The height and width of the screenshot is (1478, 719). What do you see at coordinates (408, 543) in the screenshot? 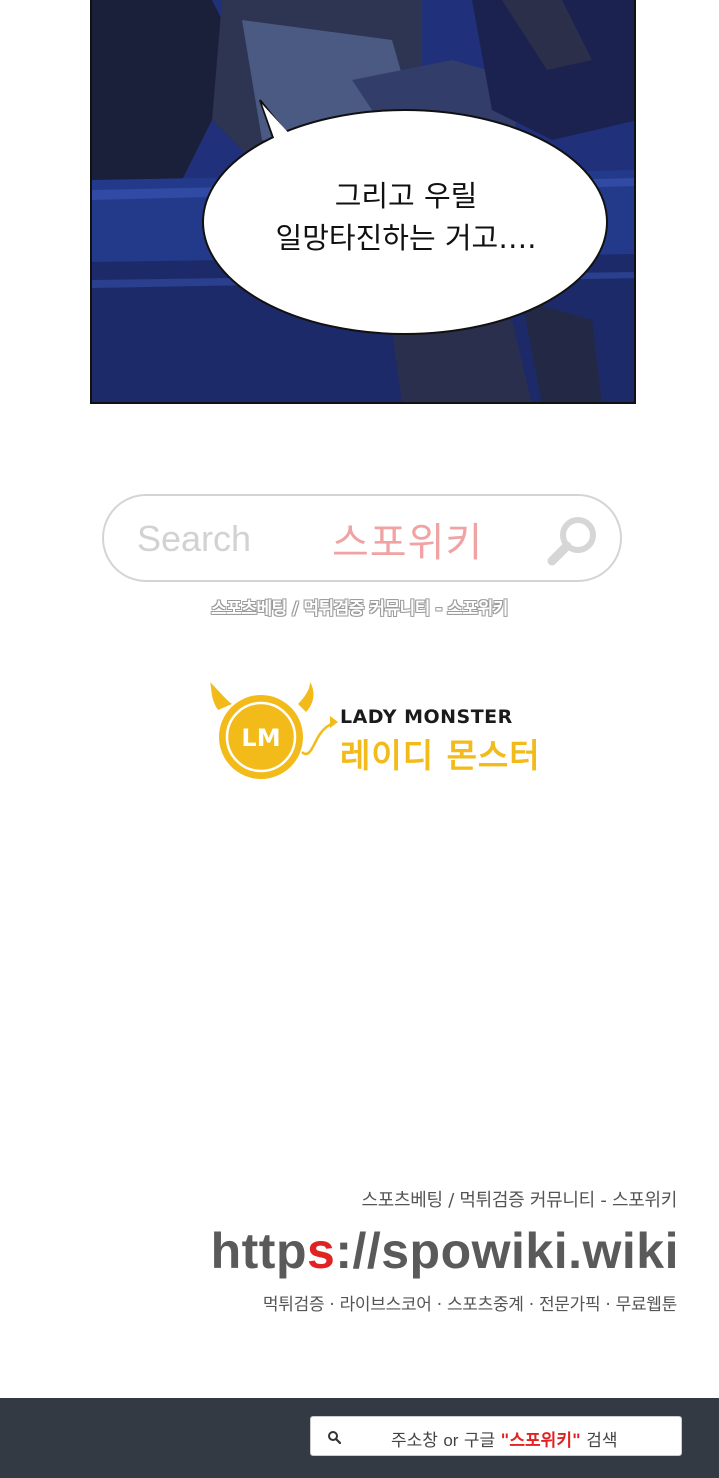
I see `search-brand: 스포위키` at bounding box center [408, 543].